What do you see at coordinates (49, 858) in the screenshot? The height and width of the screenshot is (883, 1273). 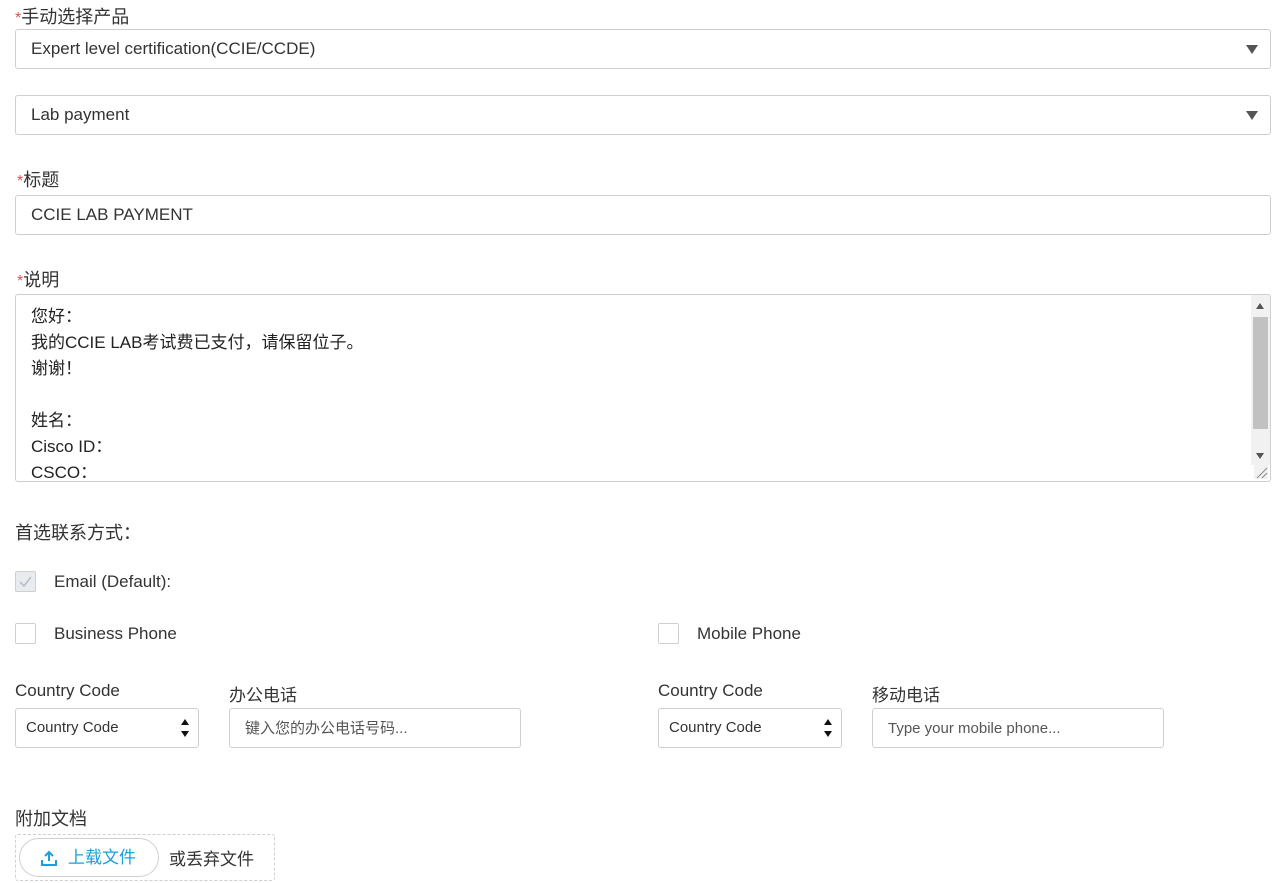 I see `upload-icon` at bounding box center [49, 858].